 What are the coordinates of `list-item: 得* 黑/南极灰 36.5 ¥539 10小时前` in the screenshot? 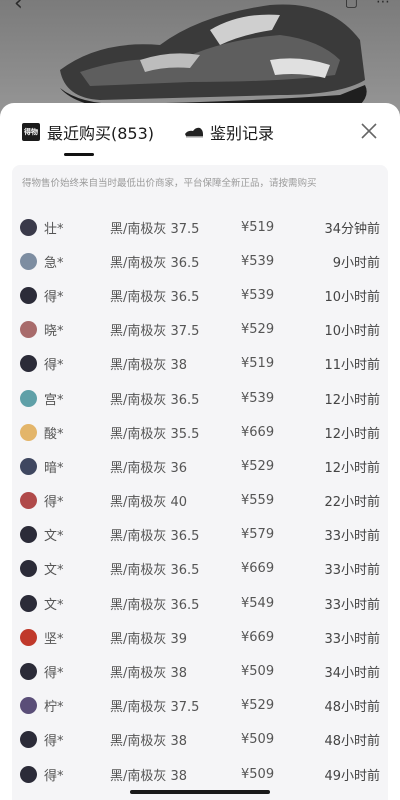 It's located at (200, 295).